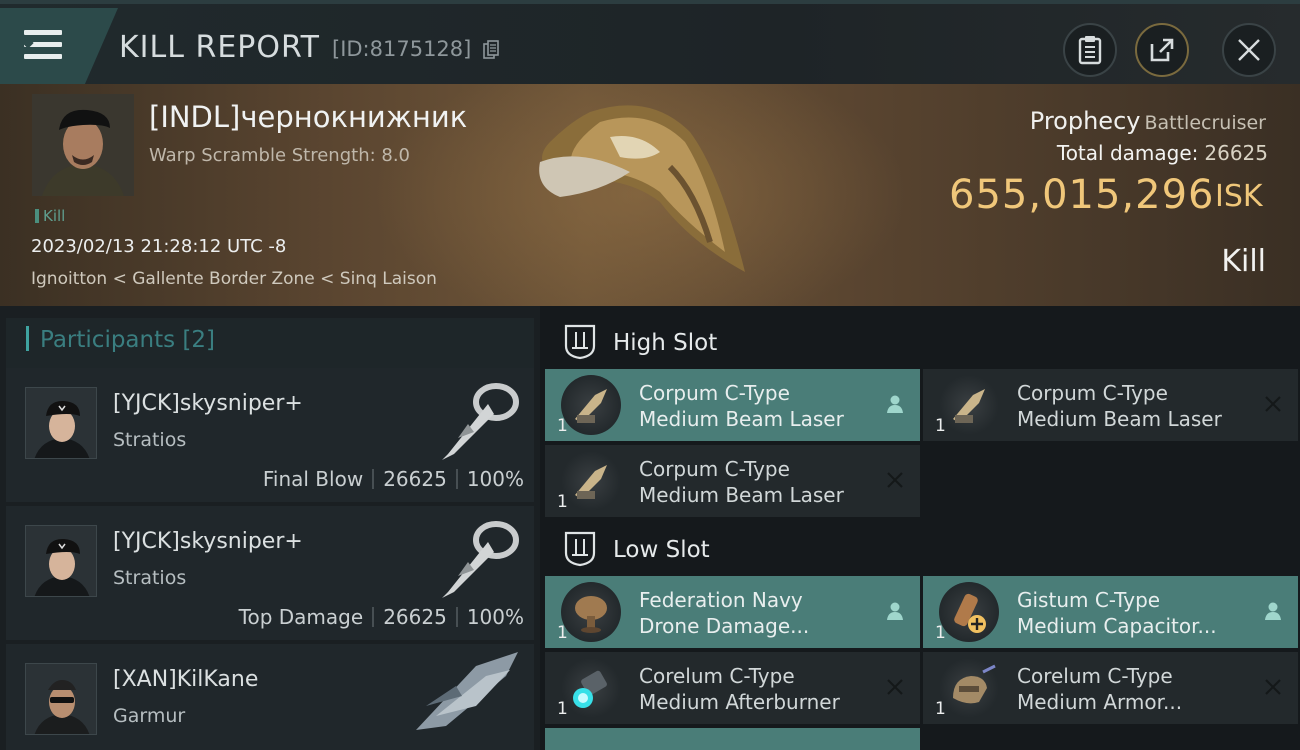 The width and height of the screenshot is (1300, 750). Describe the element at coordinates (922, 549) in the screenshot. I see `low-slot-header: Low Slot` at that location.